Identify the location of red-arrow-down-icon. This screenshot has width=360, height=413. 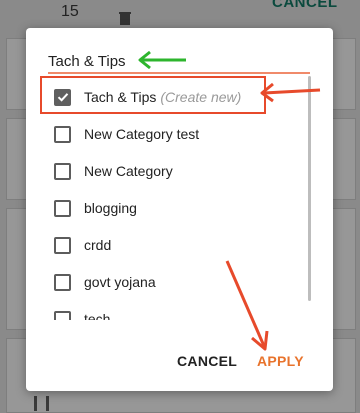
(247, 305).